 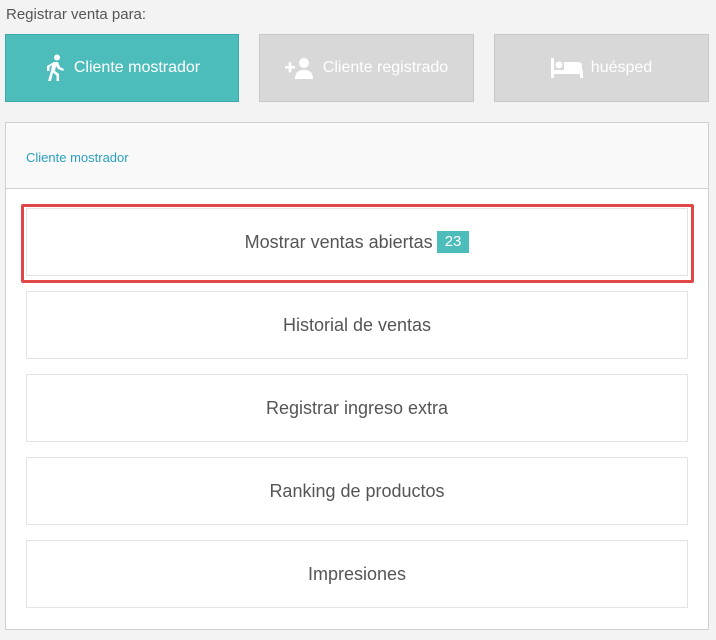 I want to click on customer-type-registered-button: Cliente registrado, so click(x=366, y=68).